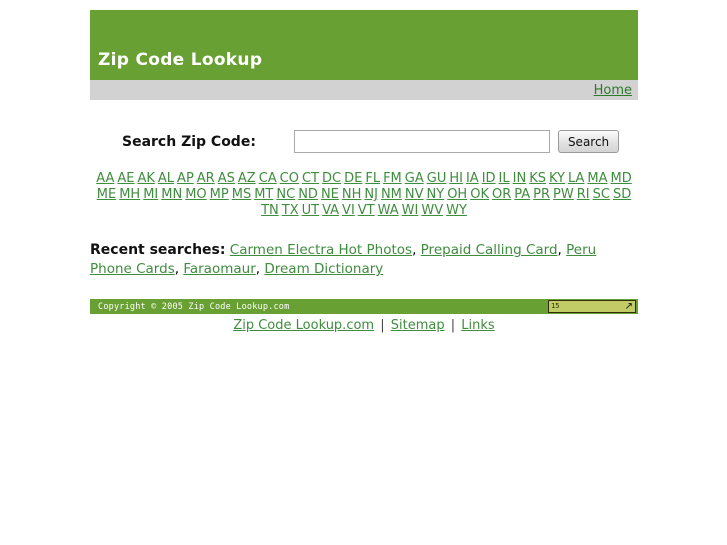 The height and width of the screenshot is (545, 727). I want to click on recent-search-link: Carmen Electra Hot Photos, so click(321, 250).